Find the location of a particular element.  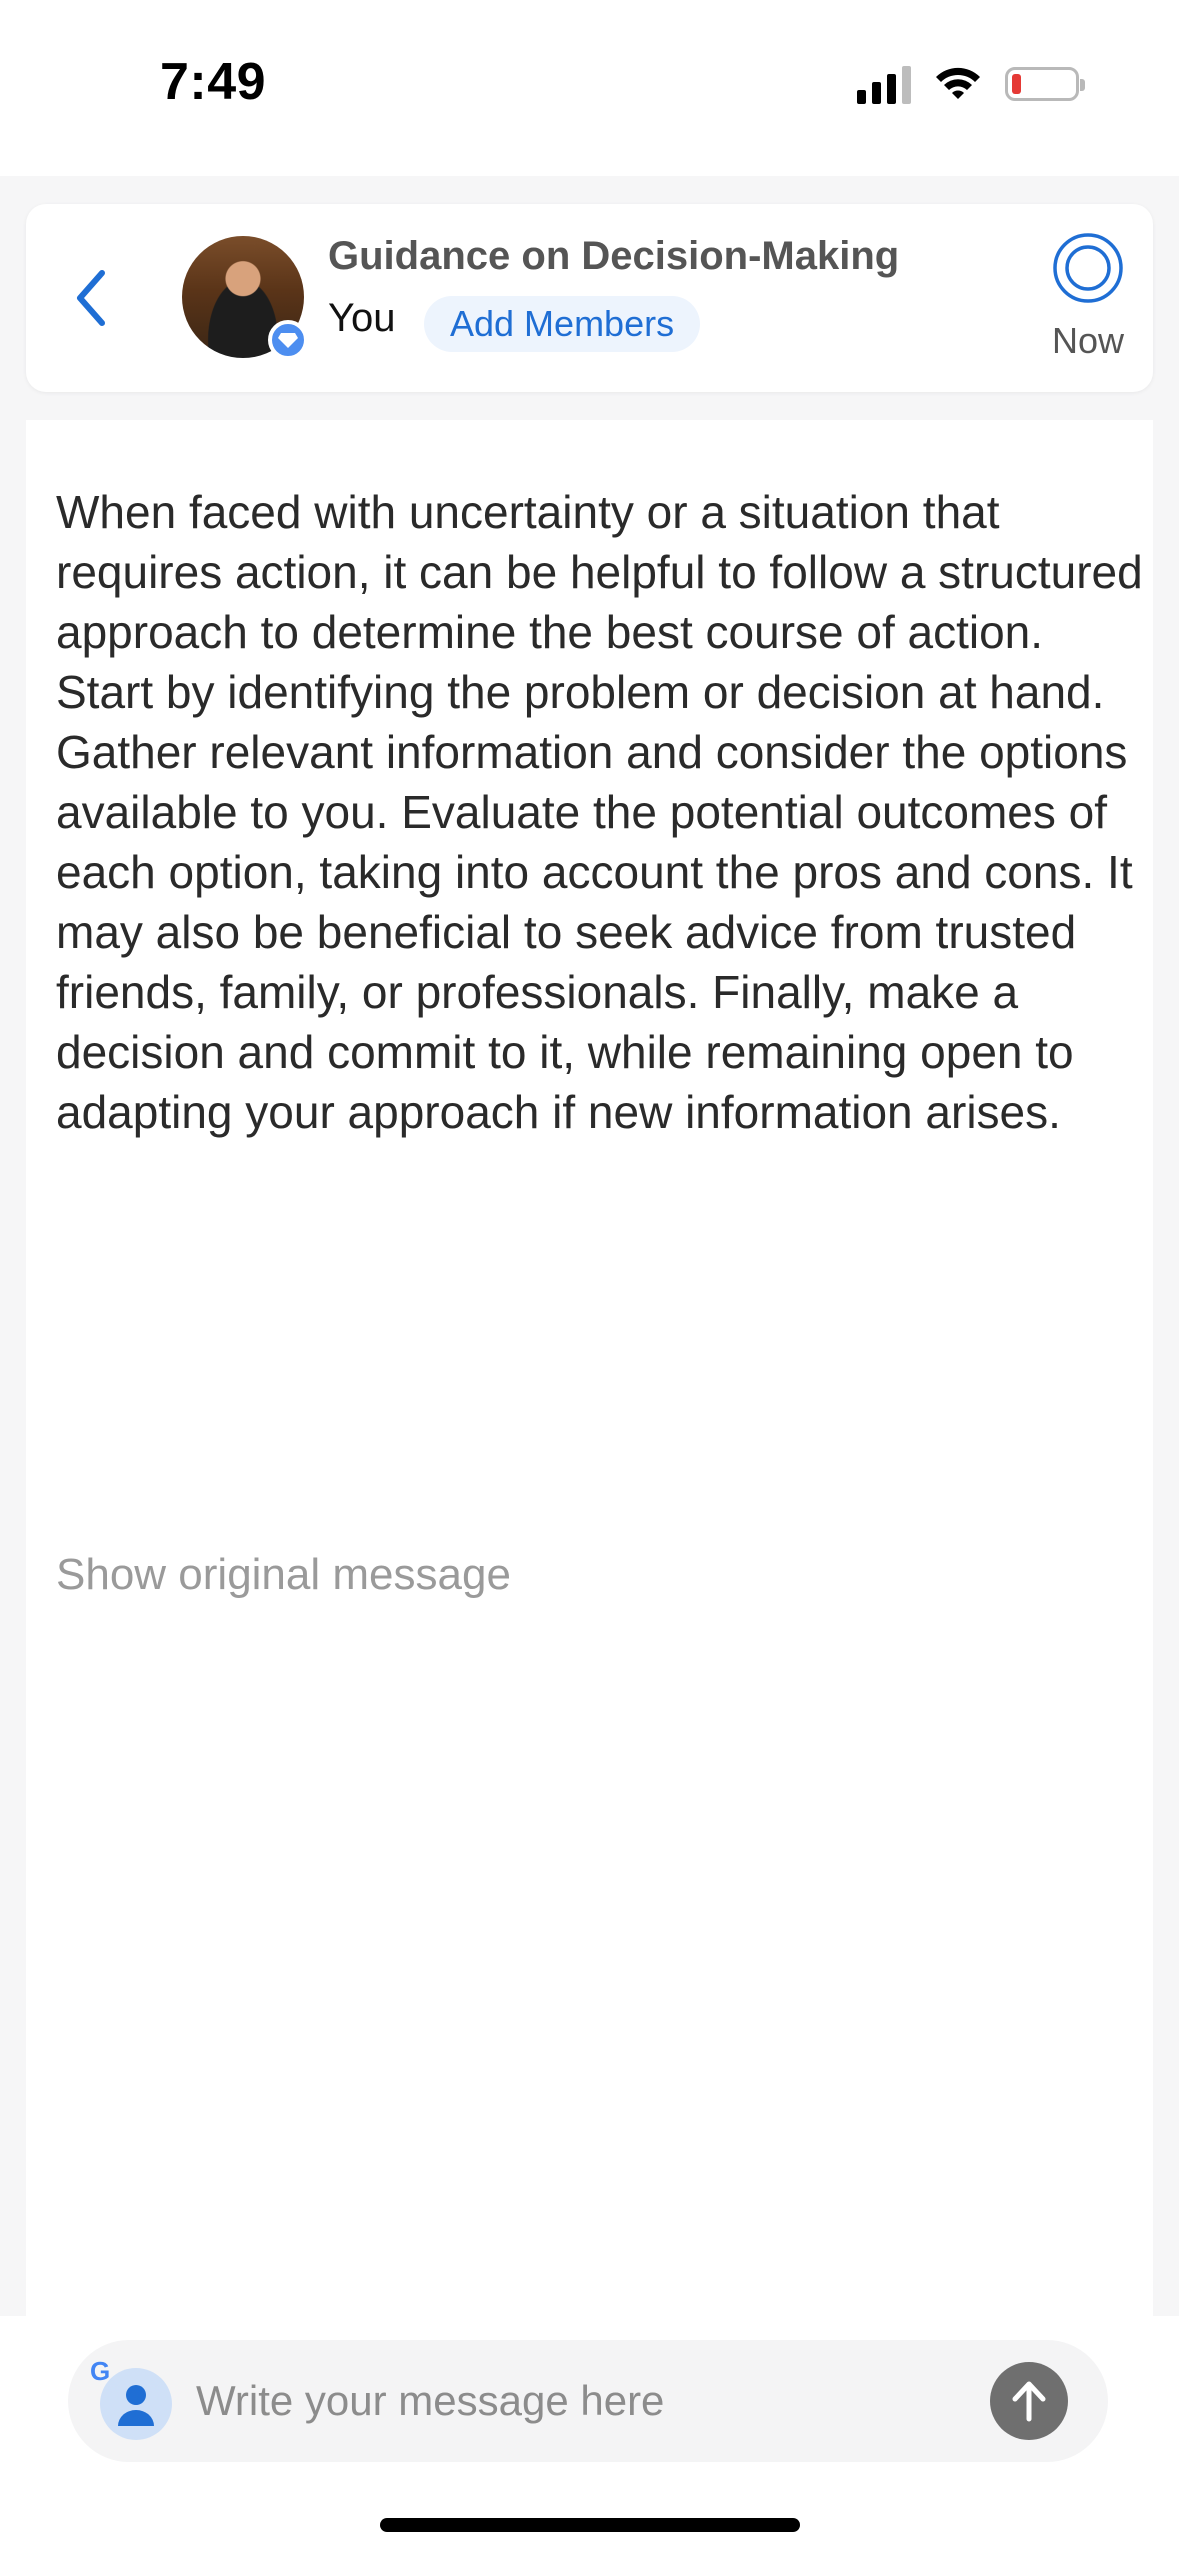

chat-title: Guidance on Decision-Making is located at coordinates (614, 256).